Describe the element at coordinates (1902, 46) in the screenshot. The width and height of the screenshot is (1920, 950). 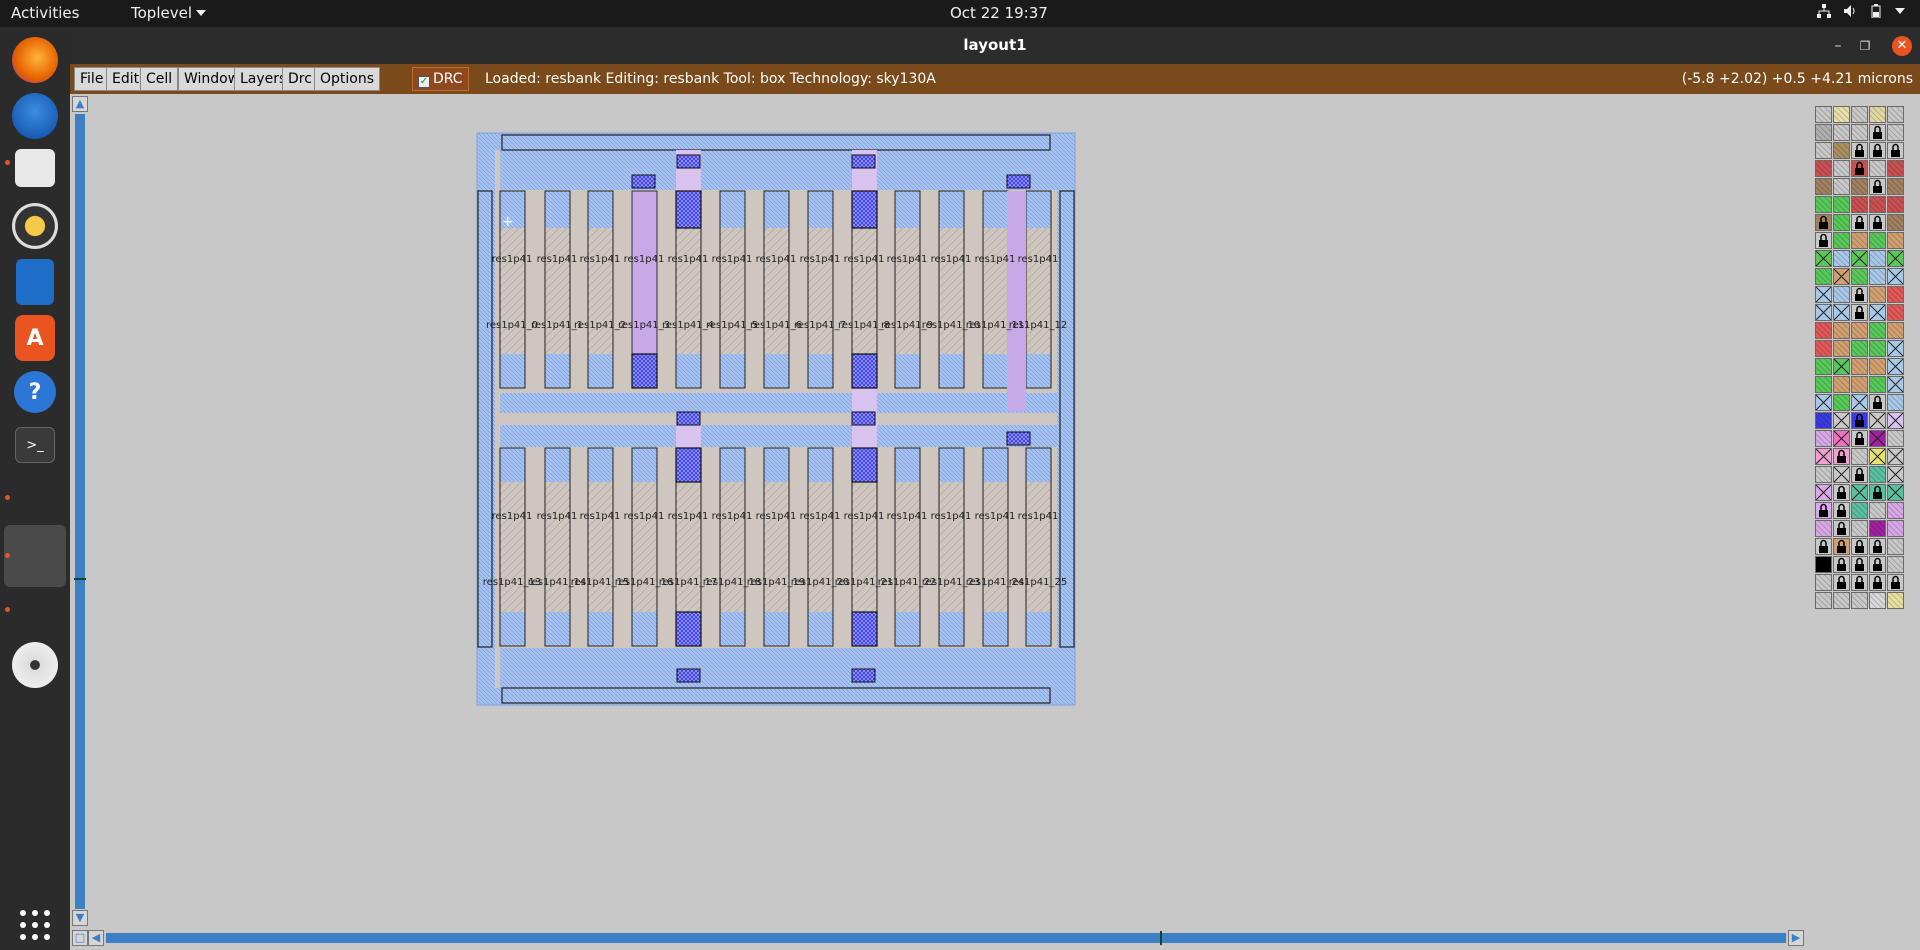
I see `close-icon: ✕` at that location.